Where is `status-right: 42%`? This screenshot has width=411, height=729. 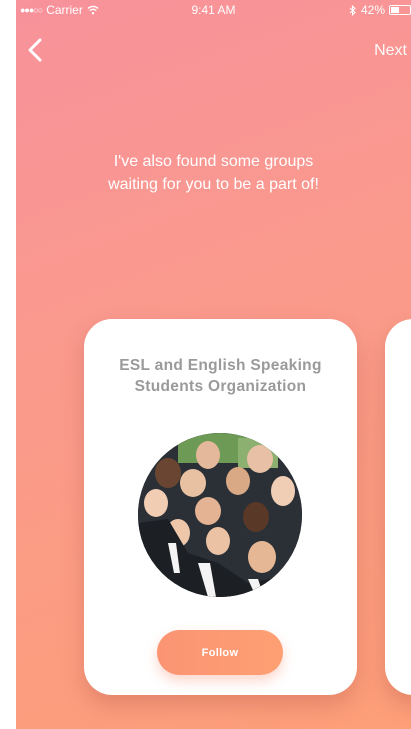 status-right: 42% is located at coordinates (380, 10).